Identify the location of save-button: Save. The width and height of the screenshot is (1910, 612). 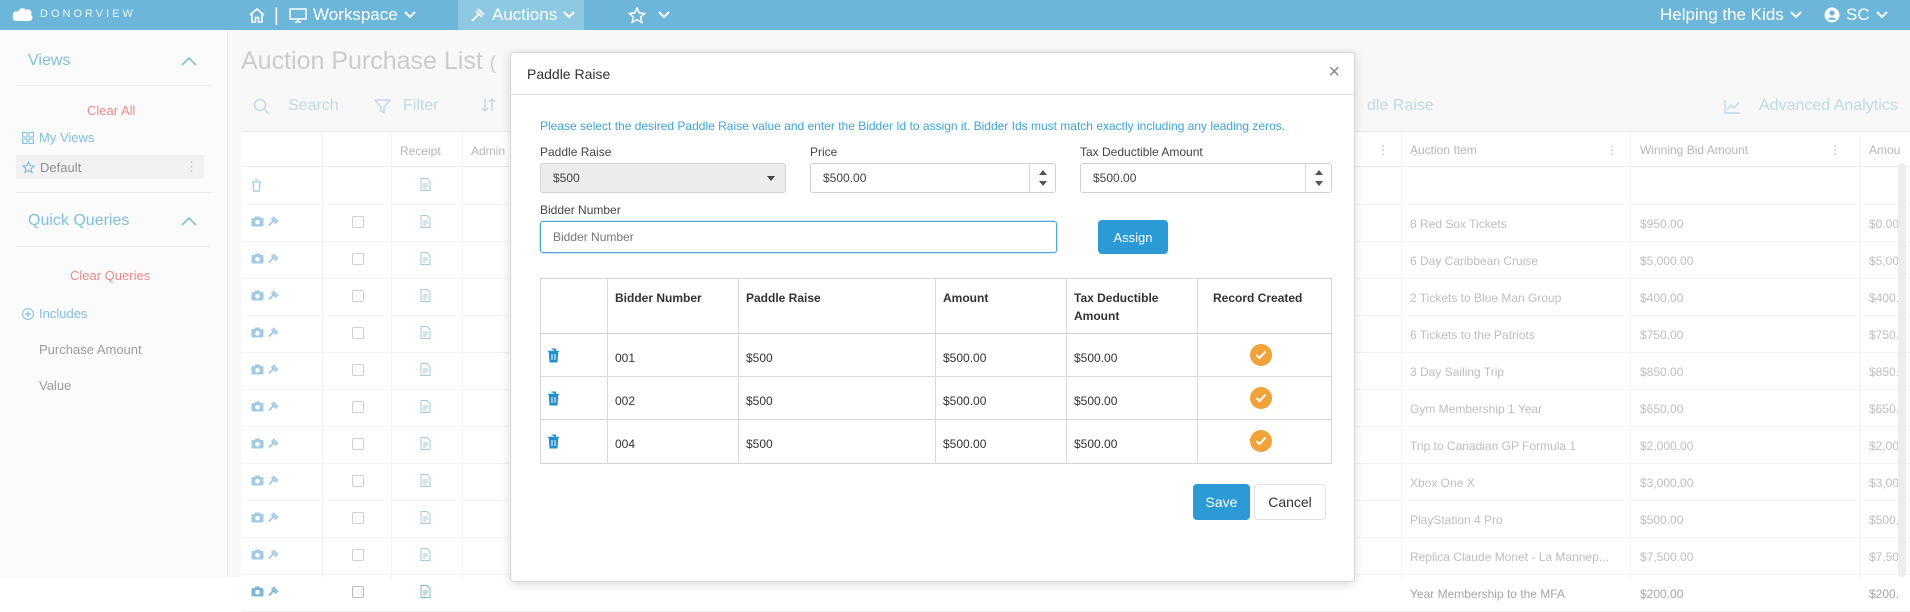
(1221, 502).